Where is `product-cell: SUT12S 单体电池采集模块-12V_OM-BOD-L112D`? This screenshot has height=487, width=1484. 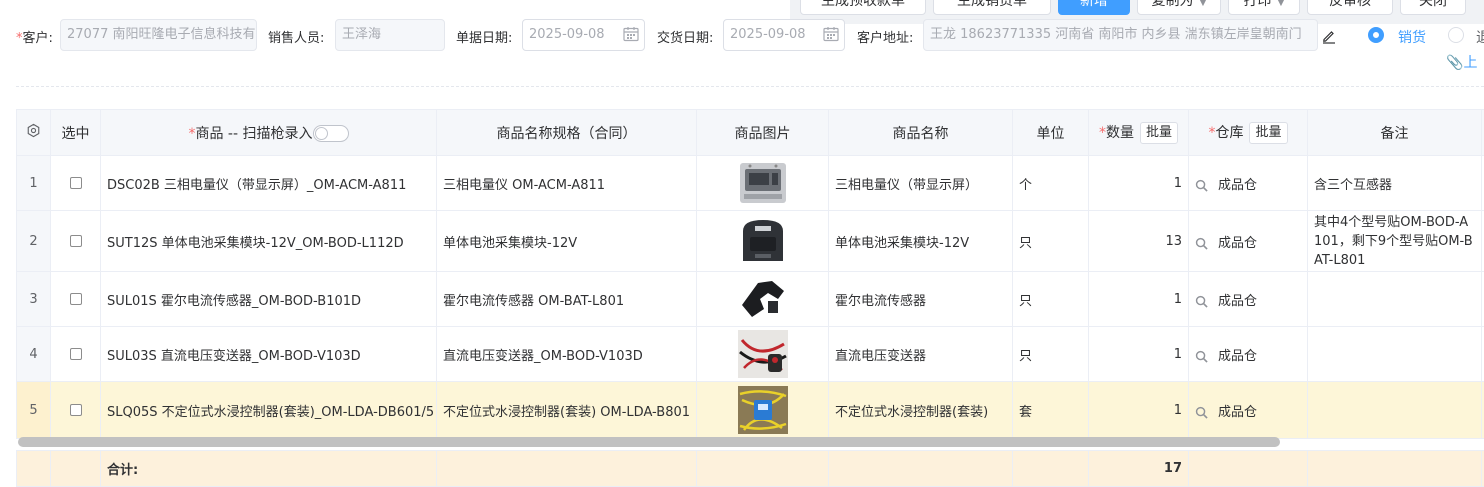 product-cell: SUT12S 单体电池采集模块-12V_OM-BOD-L112D is located at coordinates (269, 241).